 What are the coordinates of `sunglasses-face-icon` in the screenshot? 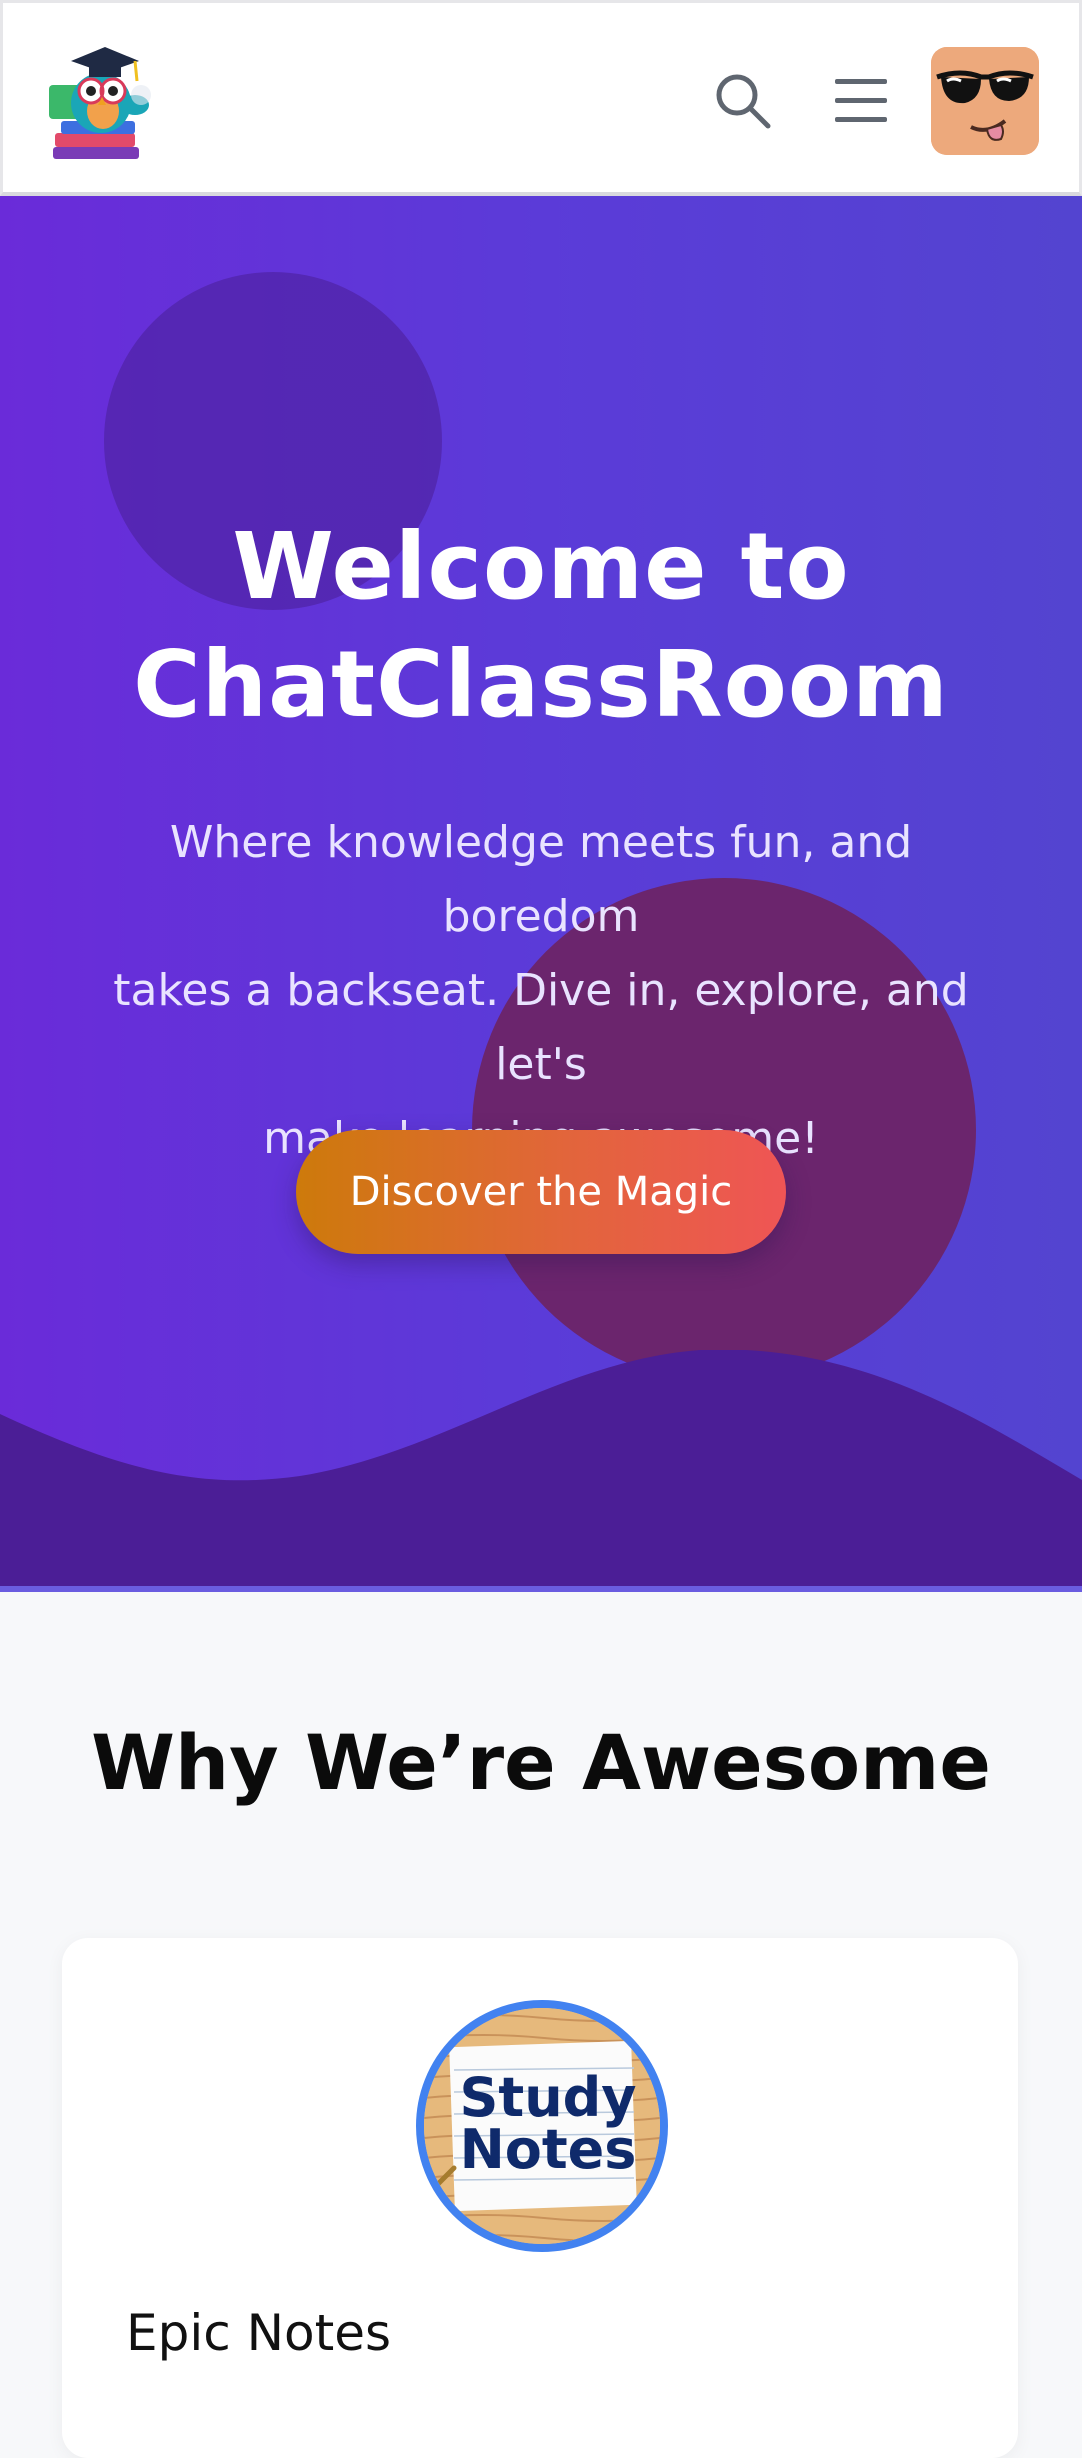 It's located at (985, 101).